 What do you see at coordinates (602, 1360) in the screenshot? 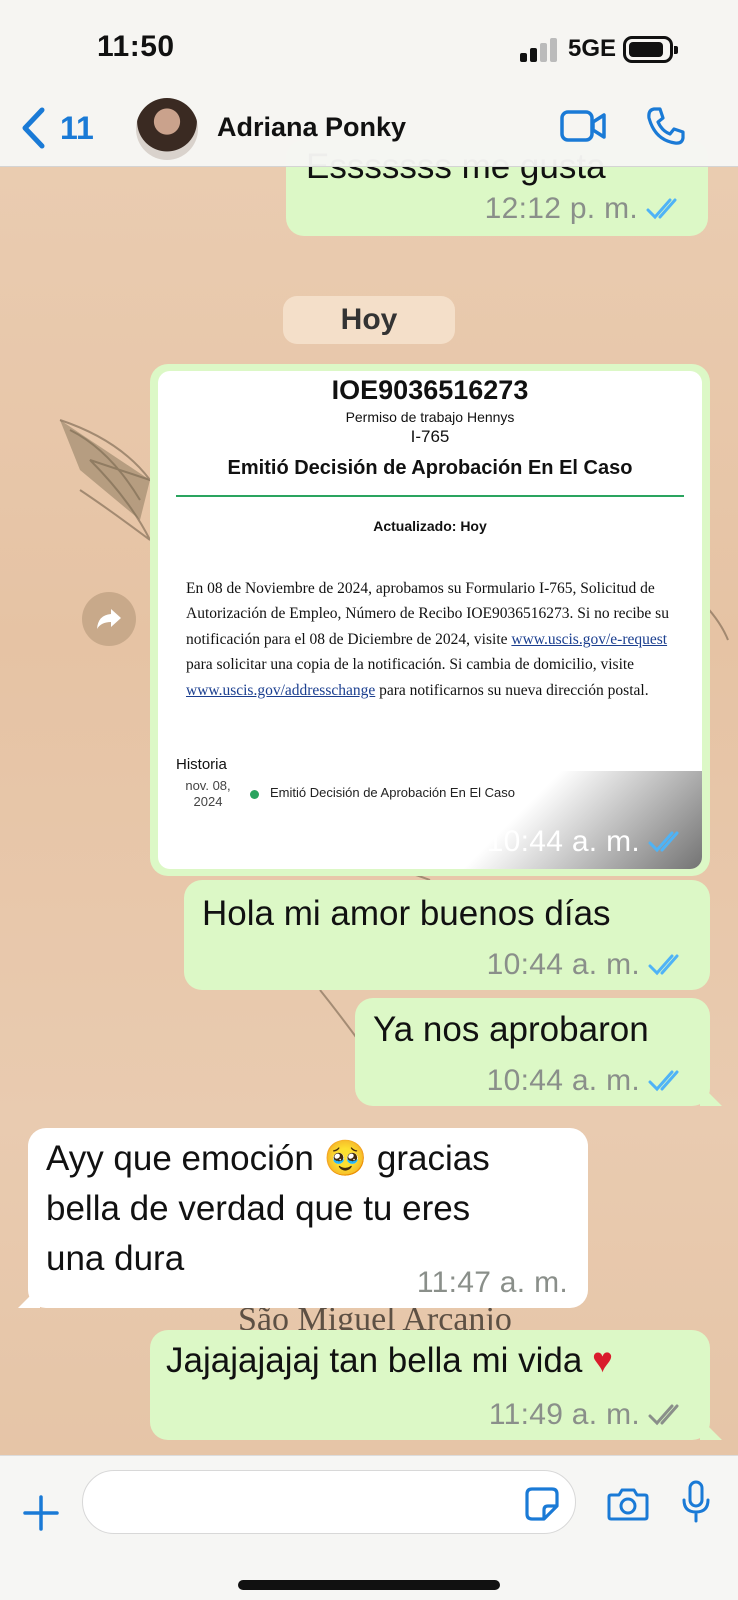
I see `heart-emoji: ♥` at bounding box center [602, 1360].